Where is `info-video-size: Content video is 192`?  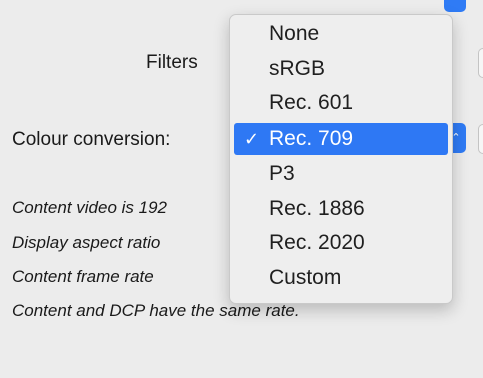 info-video-size: Content video is 192 is located at coordinates (89, 207).